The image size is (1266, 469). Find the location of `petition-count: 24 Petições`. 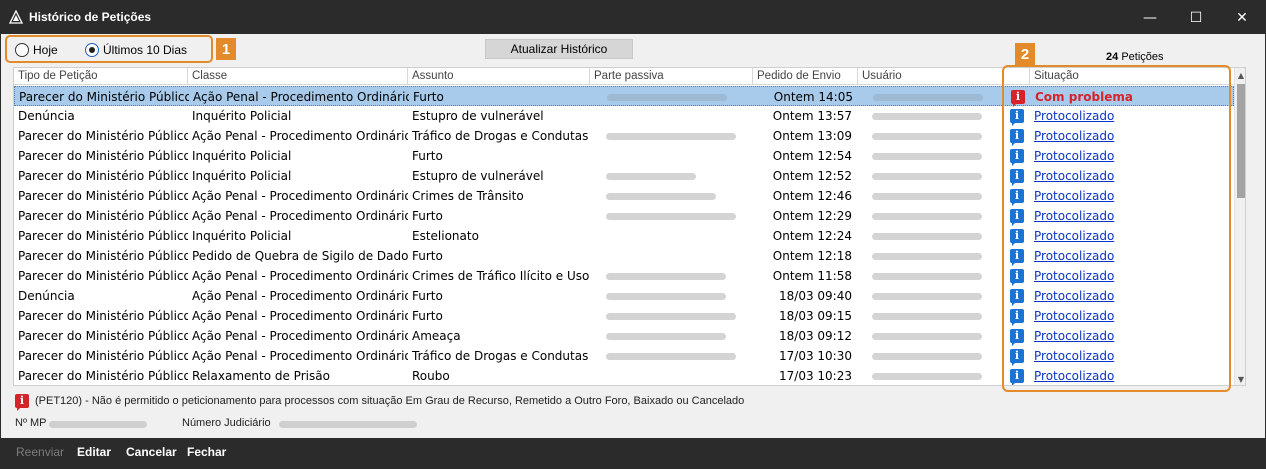

petition-count: 24 Petições is located at coordinates (1135, 57).